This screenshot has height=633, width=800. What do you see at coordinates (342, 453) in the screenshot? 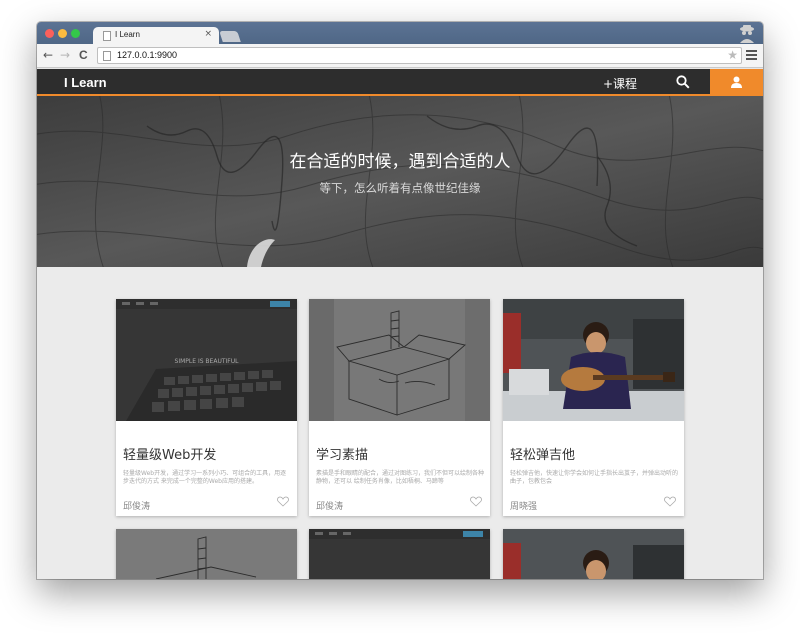
I see `course-title: 学习素描` at bounding box center [342, 453].